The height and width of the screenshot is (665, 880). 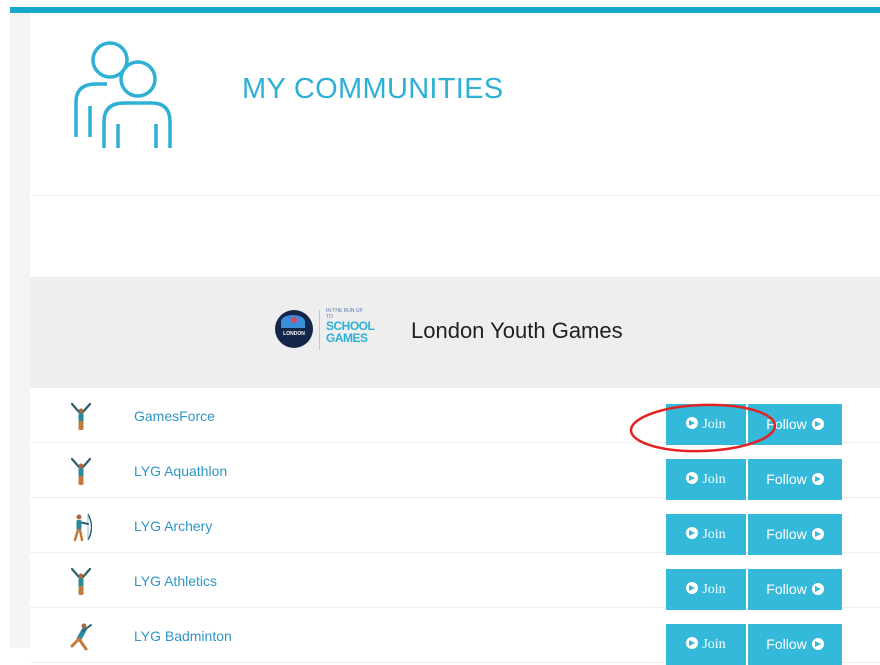 I want to click on left-rail, so click(x=20, y=330).